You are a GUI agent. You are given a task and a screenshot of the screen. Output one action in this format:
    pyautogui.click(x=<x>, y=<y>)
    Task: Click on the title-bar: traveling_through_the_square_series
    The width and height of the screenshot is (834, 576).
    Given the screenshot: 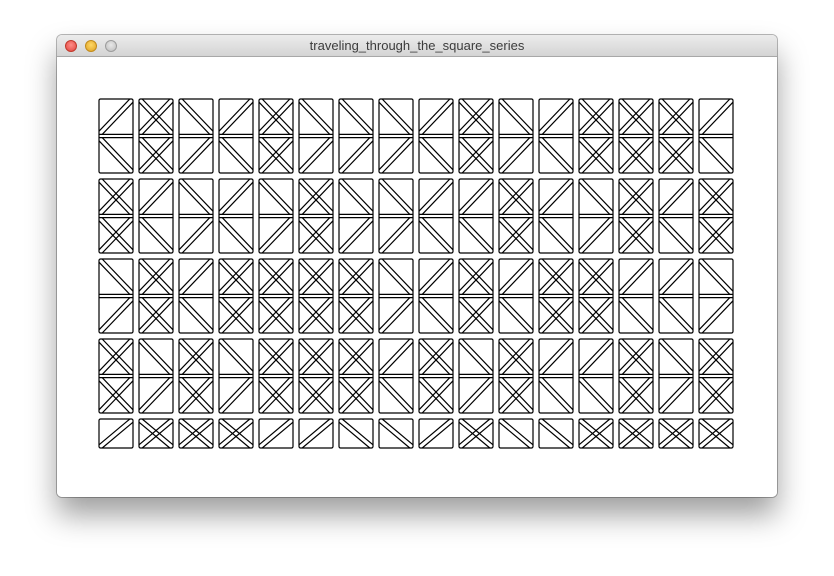 What is the action you would take?
    pyautogui.click(x=417, y=46)
    